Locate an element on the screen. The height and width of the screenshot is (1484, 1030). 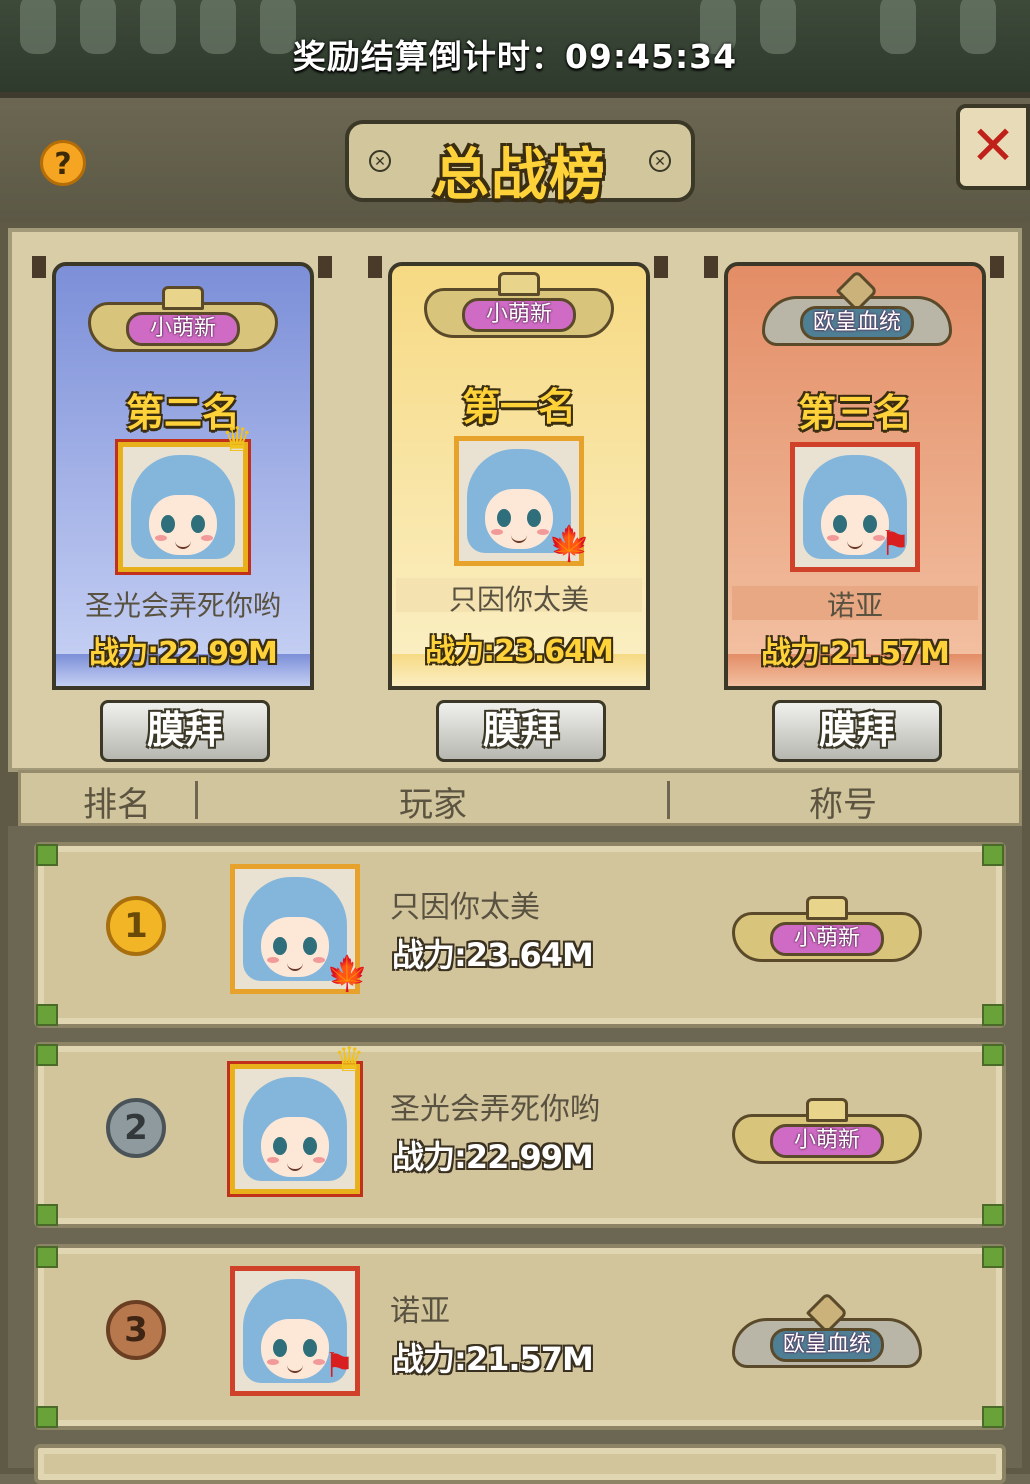
rank-medal-icon: 2 is located at coordinates (136, 1128).